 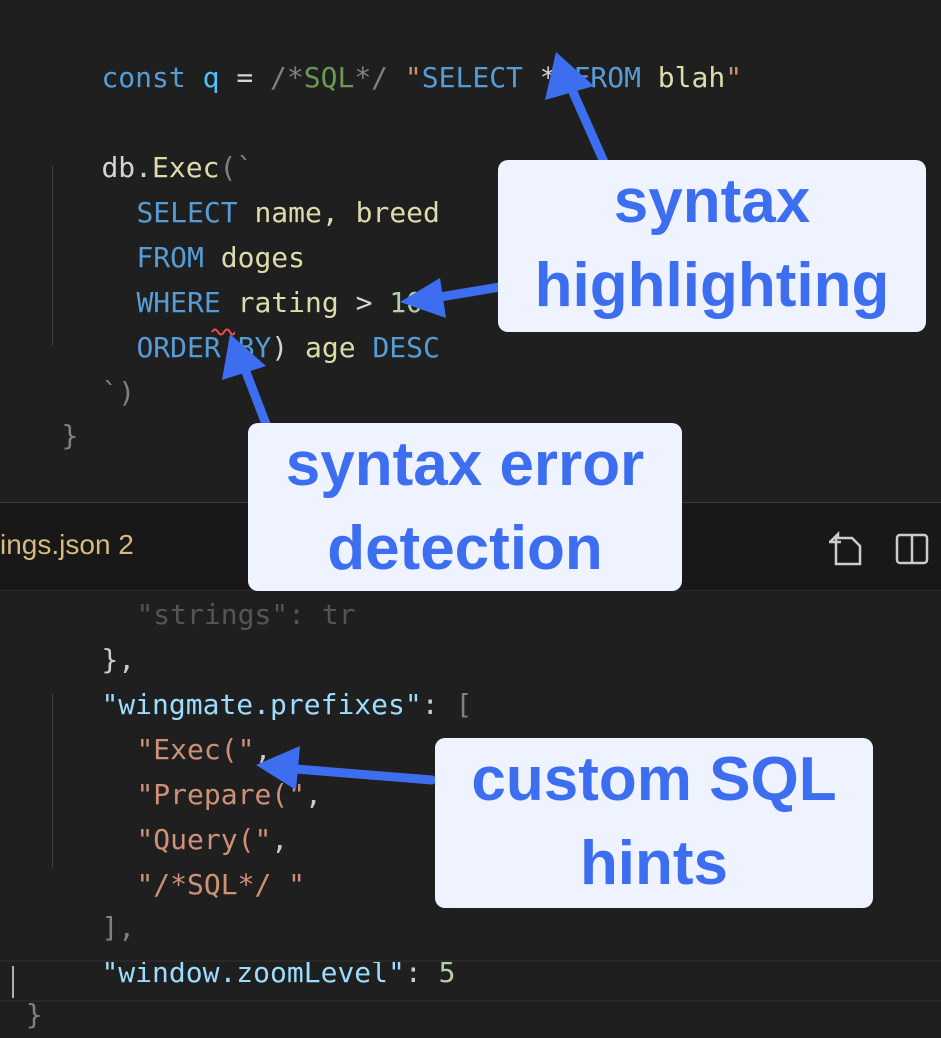 I want to click on arrow-to-from-keyword, so click(x=577, y=109).